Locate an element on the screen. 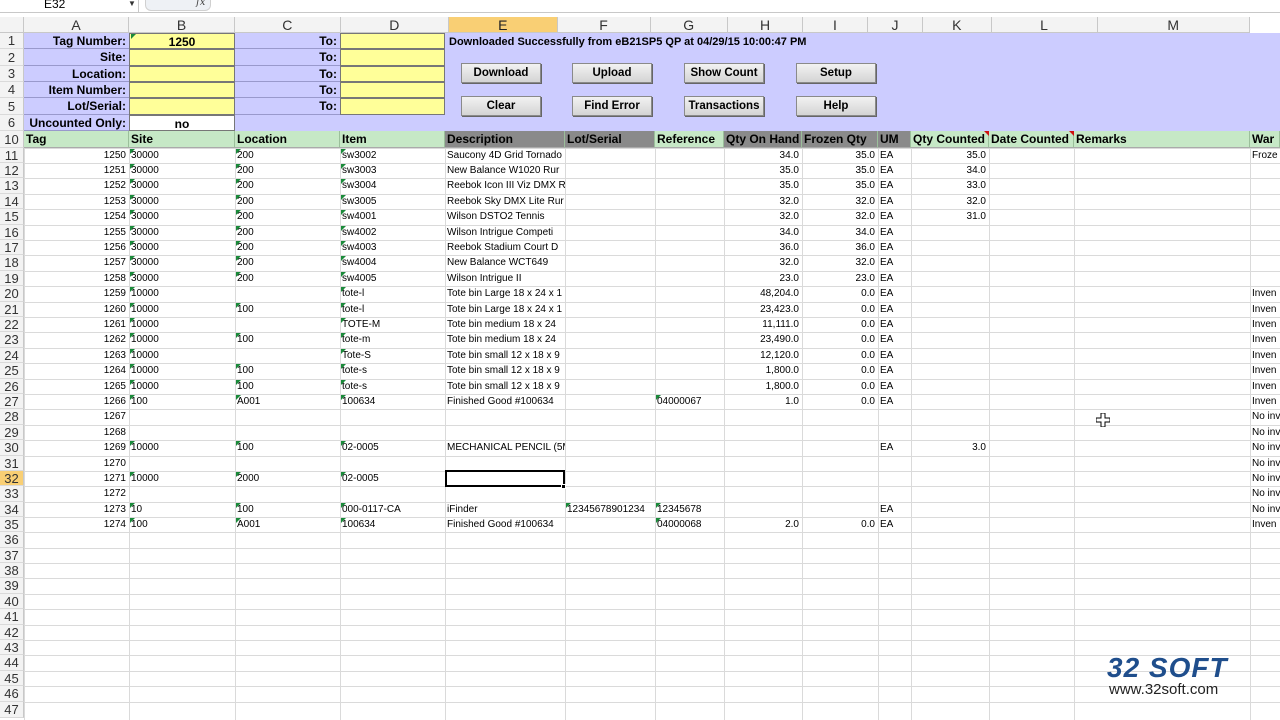  table-cell: sw3005 is located at coordinates (392, 201).